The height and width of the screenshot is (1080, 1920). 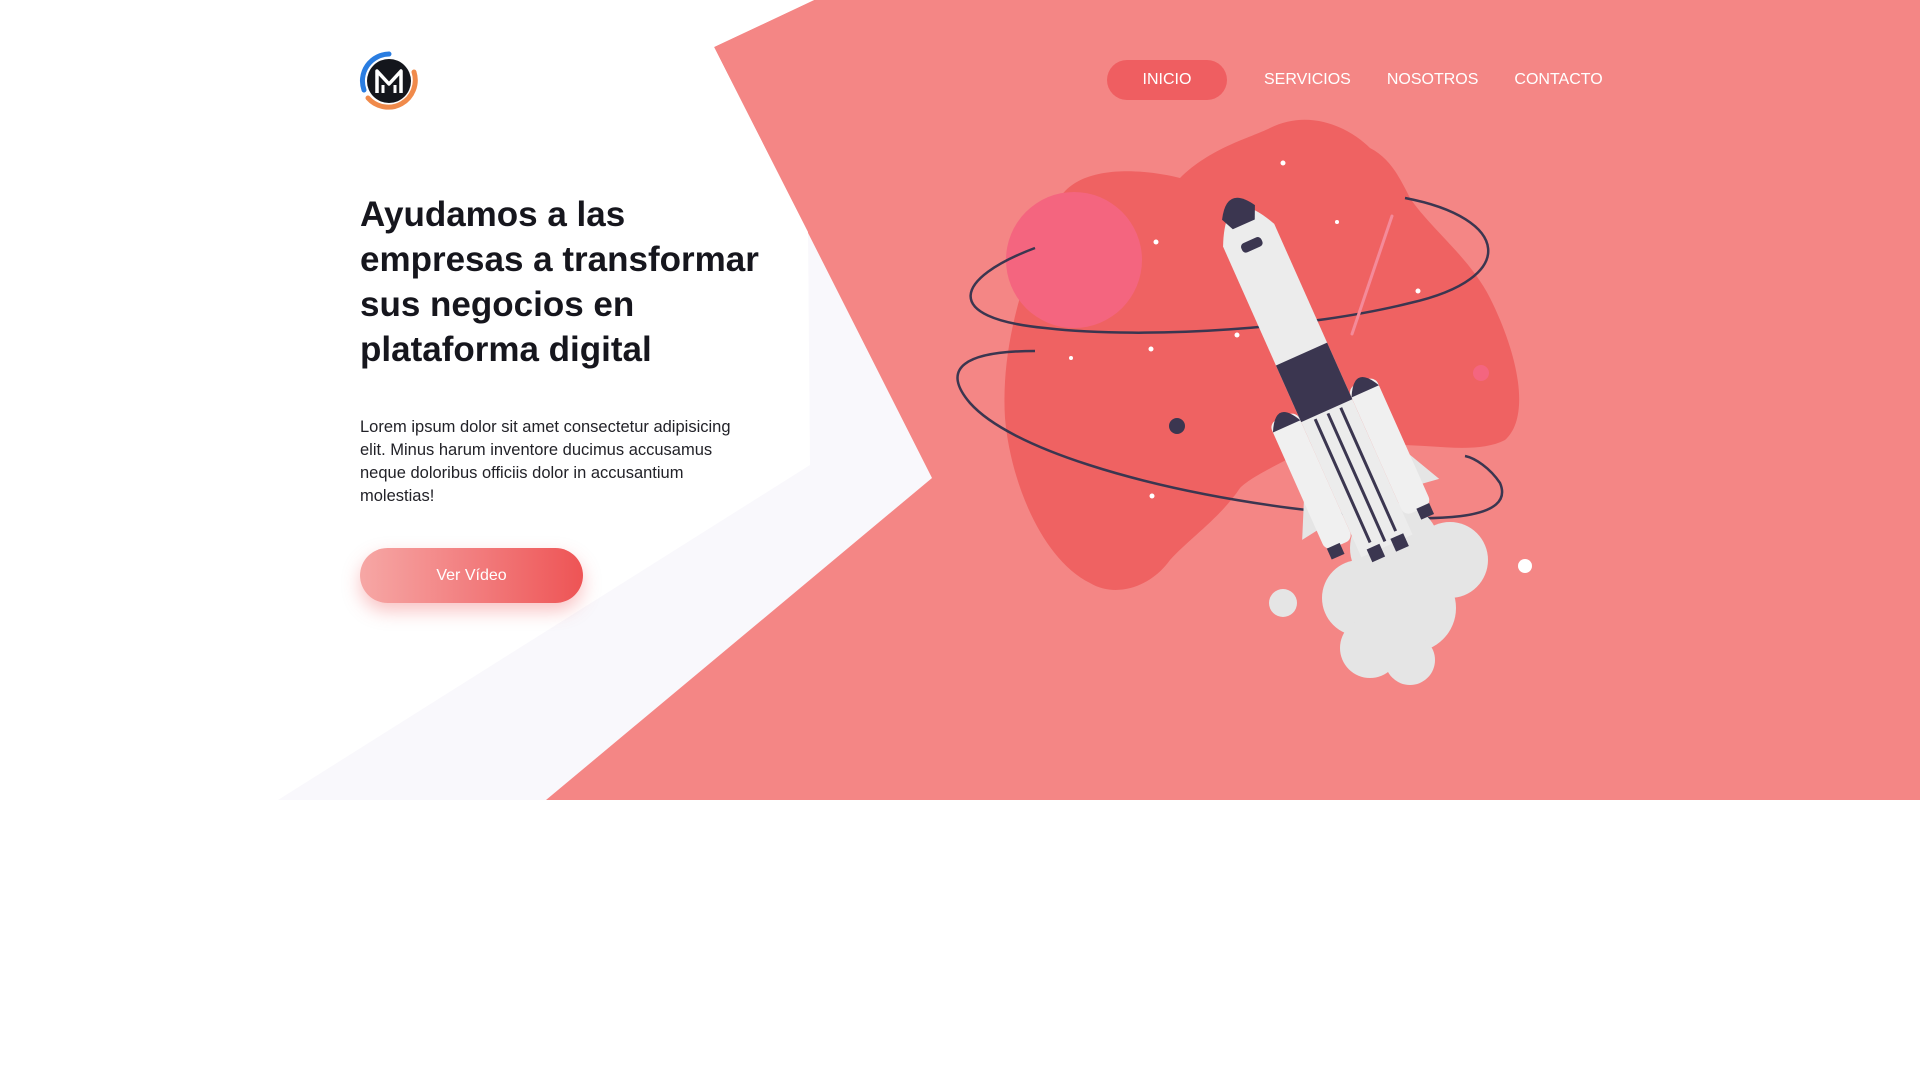 What do you see at coordinates (1558, 80) in the screenshot?
I see `nav-item-contacto: CONTACTO` at bounding box center [1558, 80].